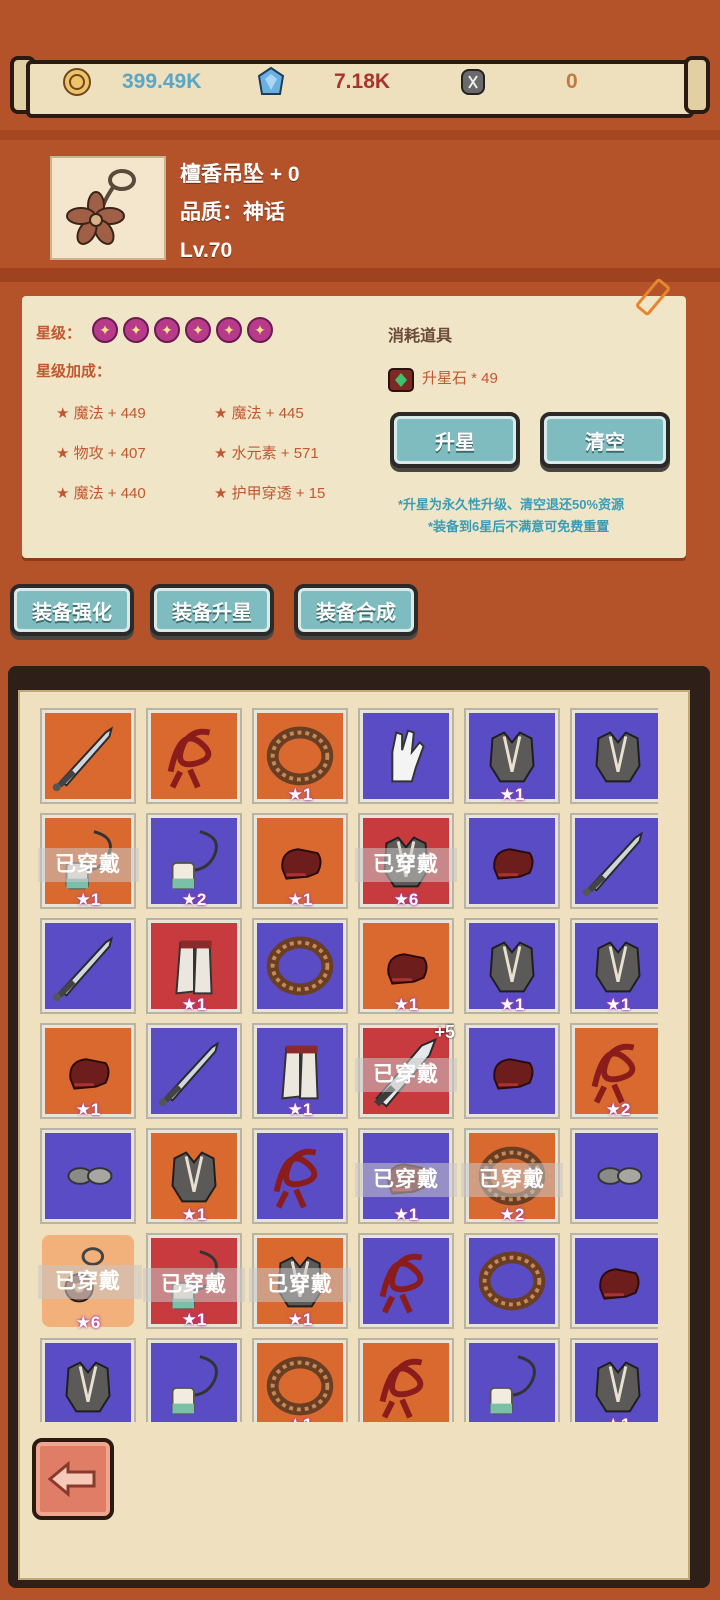 This screenshot has height=1600, width=720. I want to click on ribbon-icon, so click(300, 1176).